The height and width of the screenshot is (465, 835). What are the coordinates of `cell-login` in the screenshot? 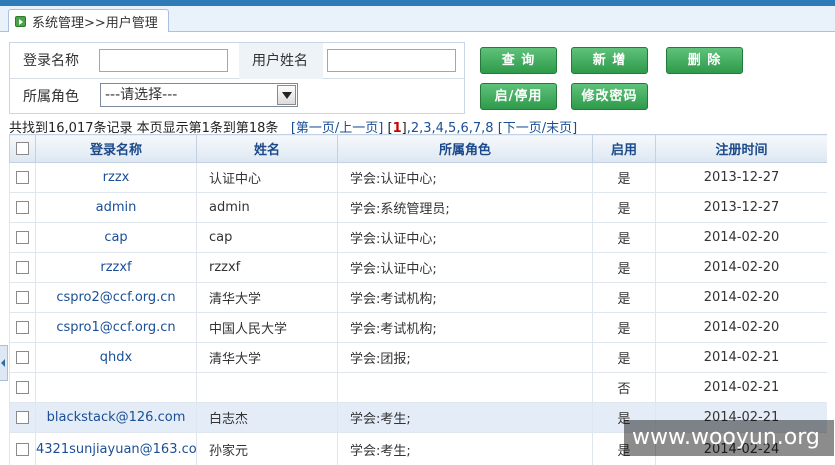 It's located at (116, 387).